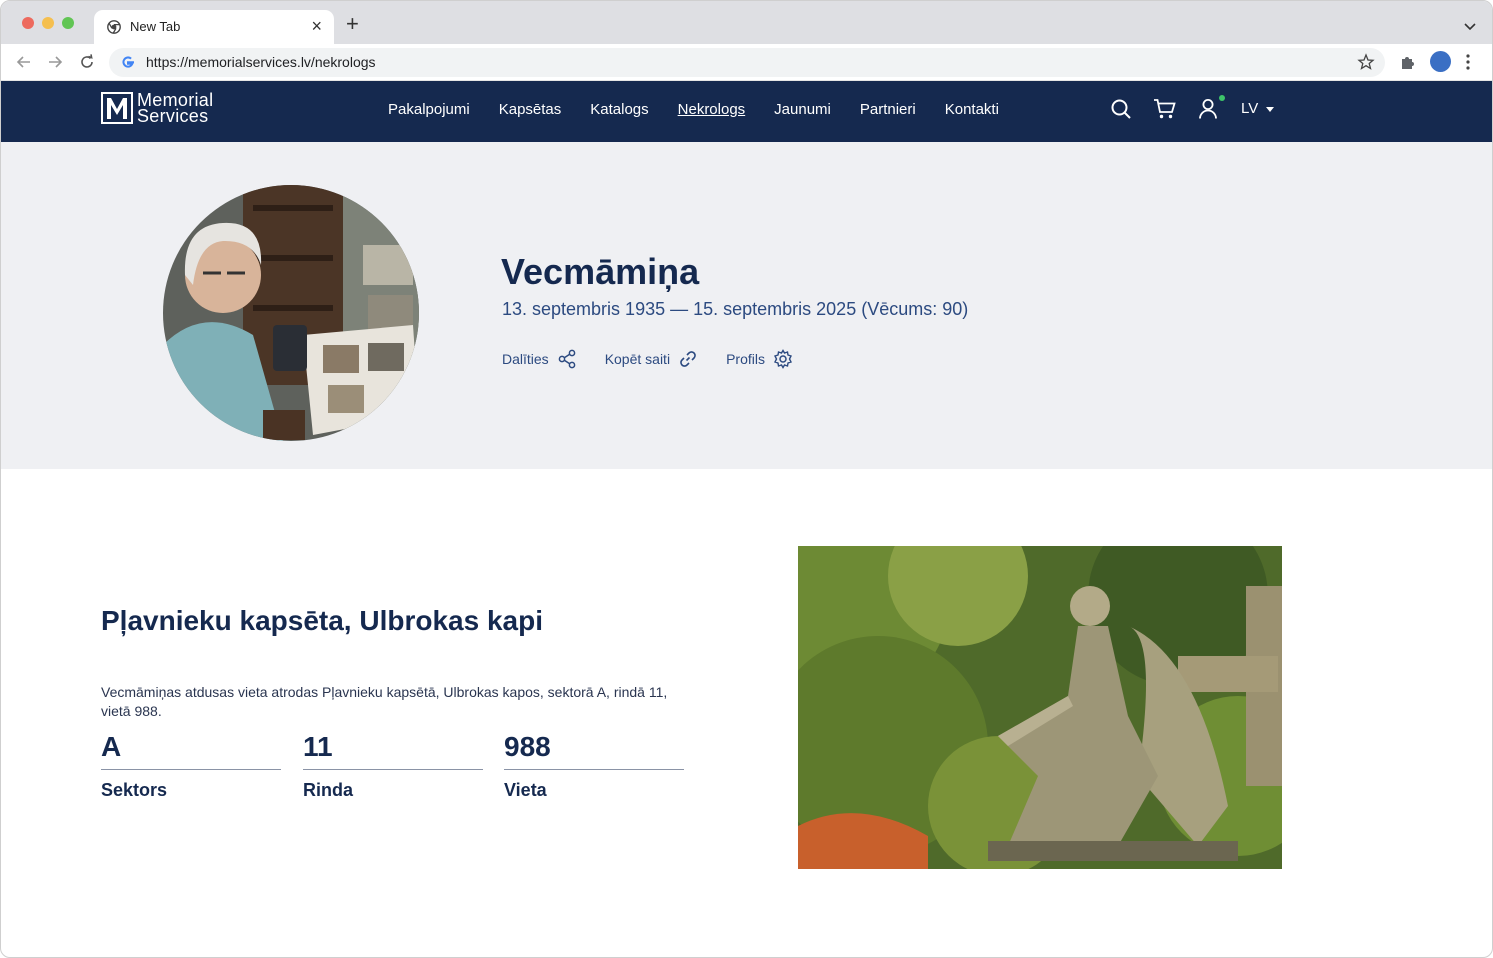 The height and width of the screenshot is (958, 1493). Describe the element at coordinates (429, 109) in the screenshot. I see `nav-item-pakalpojumi: Pakalpojumi` at that location.